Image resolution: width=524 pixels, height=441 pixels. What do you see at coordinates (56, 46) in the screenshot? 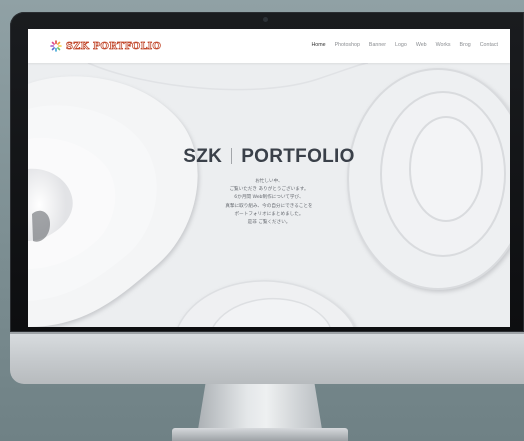
I see `starburst-logo-icon` at bounding box center [56, 46].